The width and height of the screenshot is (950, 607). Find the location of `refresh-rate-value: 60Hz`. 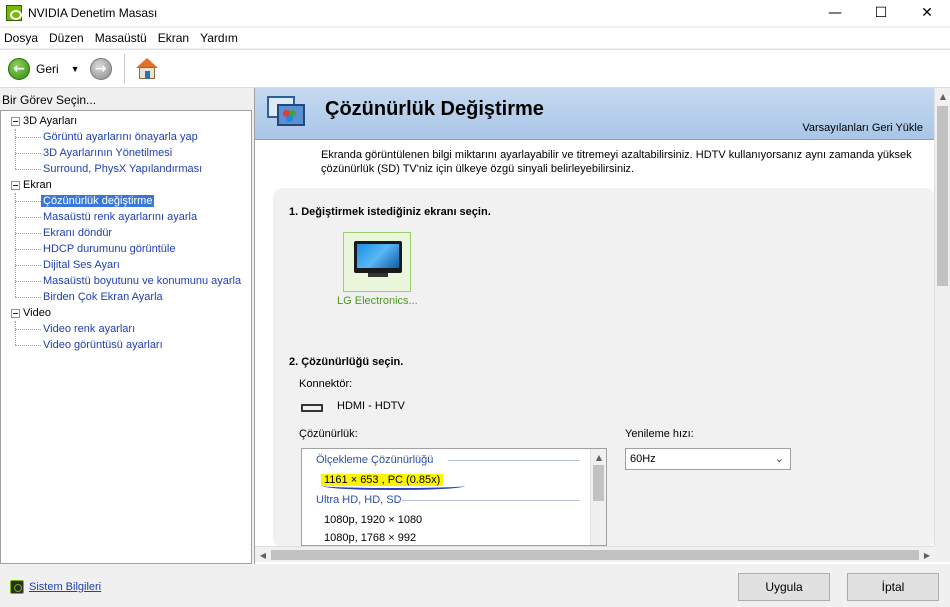

refresh-rate-value: 60Hz is located at coordinates (643, 459).